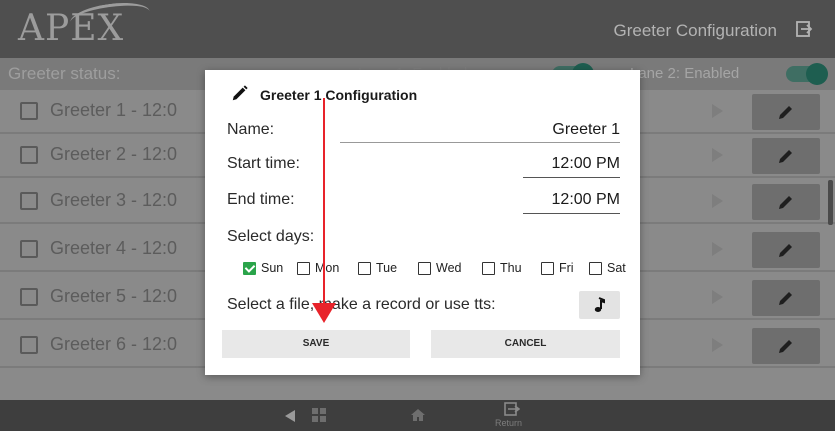 This screenshot has width=835, height=431. I want to click on annotation-arrow-line, so click(324, 204).